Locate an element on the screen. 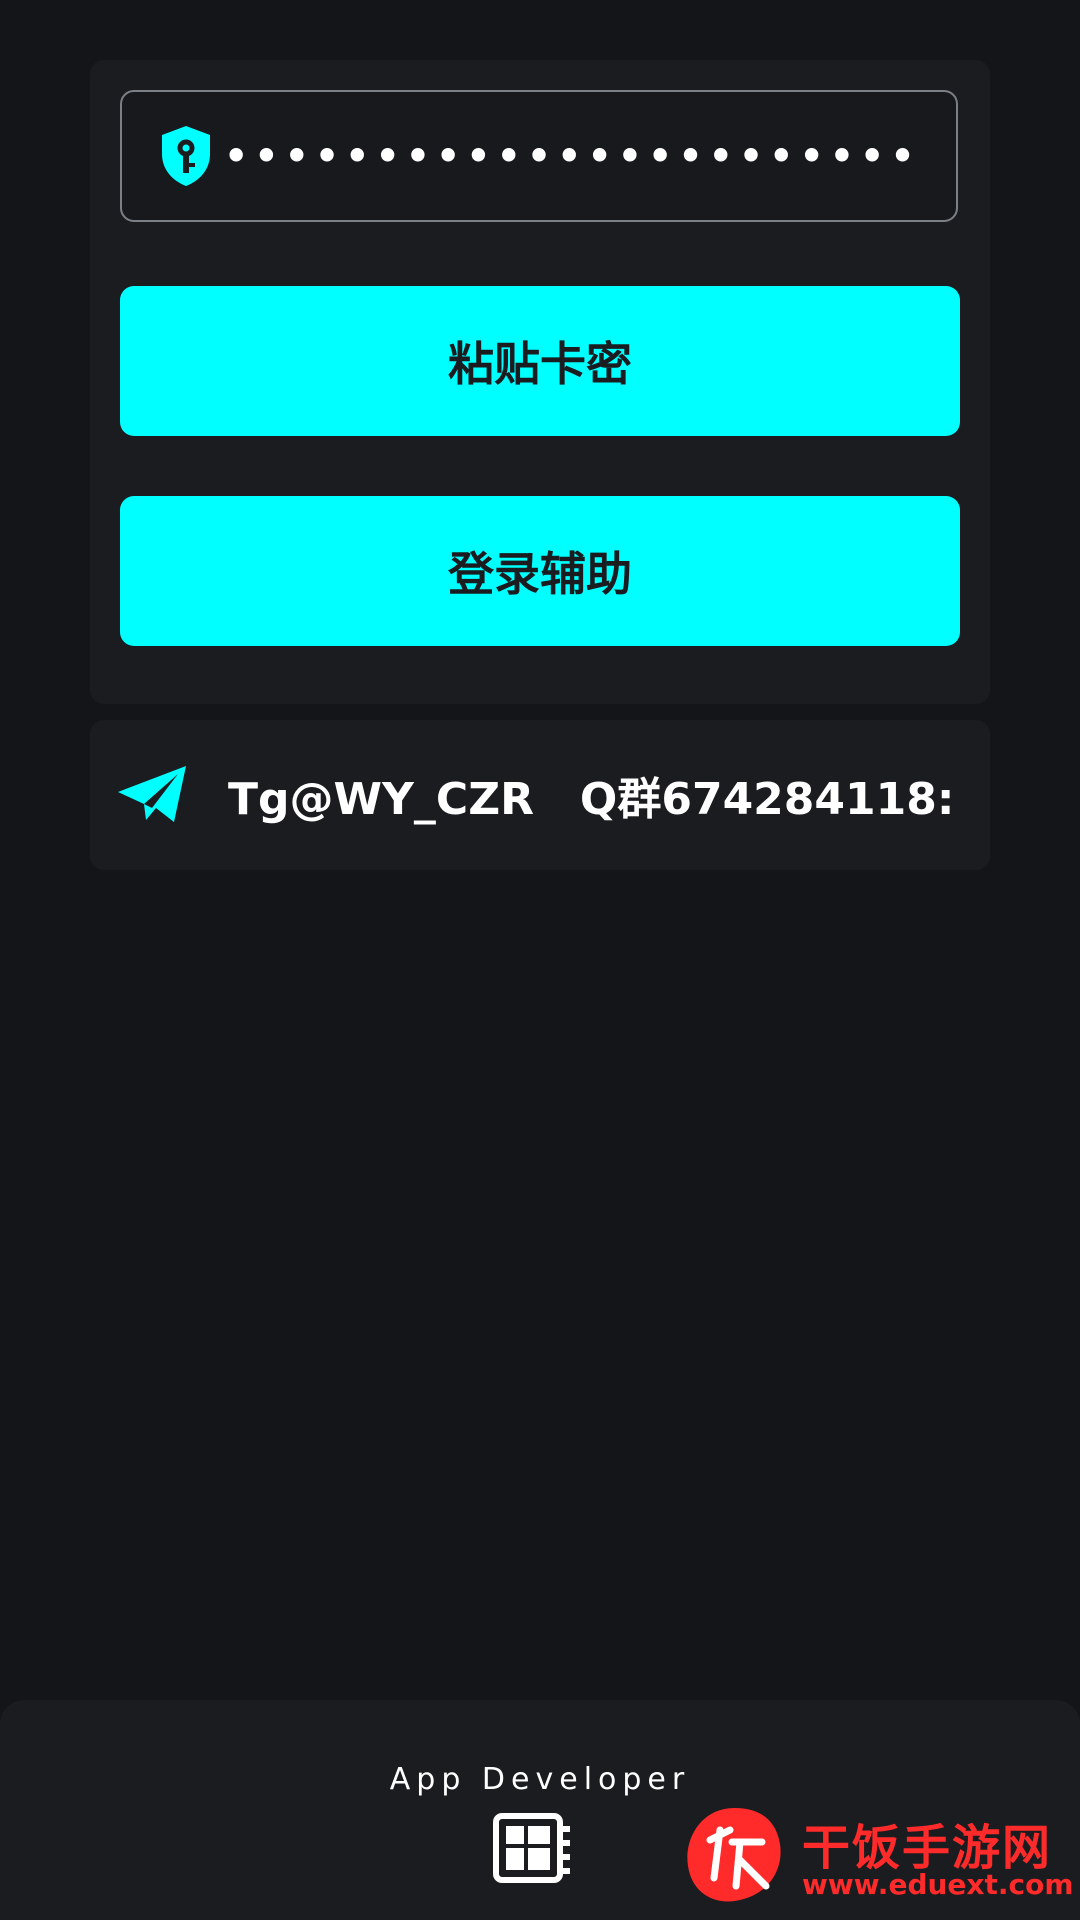 The width and height of the screenshot is (1080, 1920). card-key-value: ••••••••••••••••••••••• is located at coordinates (572, 156).